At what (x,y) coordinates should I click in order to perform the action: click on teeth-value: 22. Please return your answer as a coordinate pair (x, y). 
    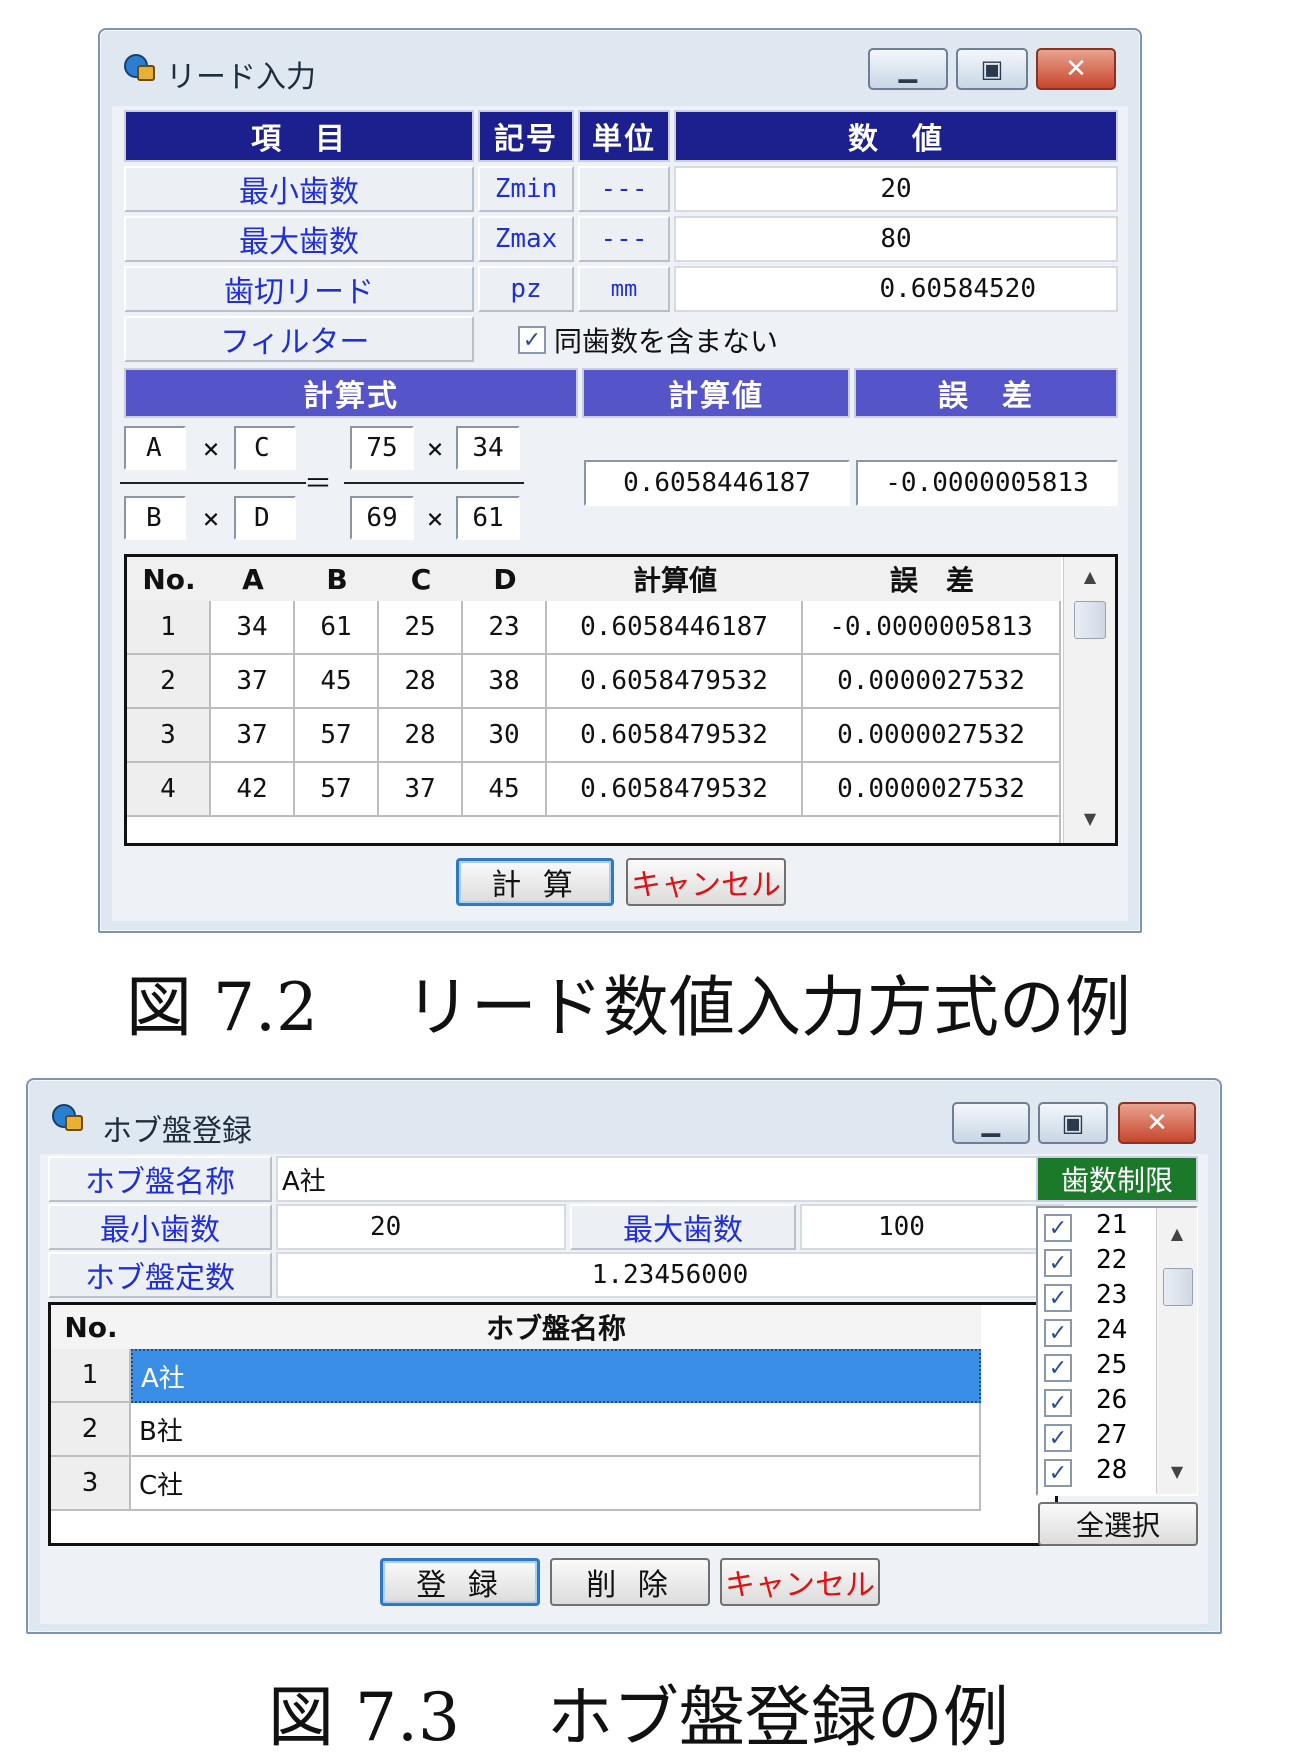
    Looking at the image, I should click on (1112, 1260).